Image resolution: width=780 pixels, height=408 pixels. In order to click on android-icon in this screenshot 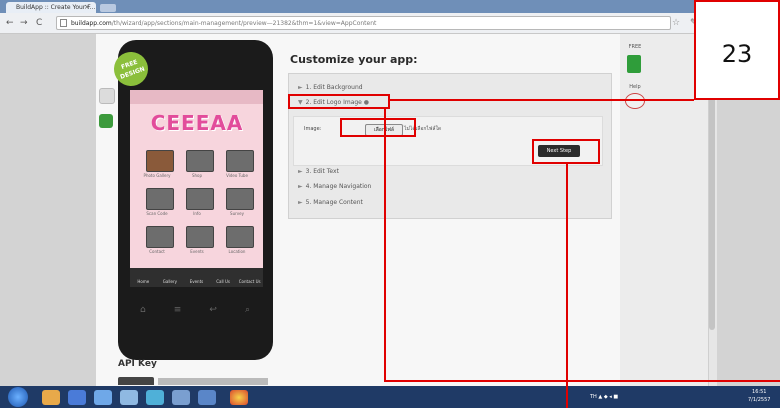, I will do `click(106, 121)`.